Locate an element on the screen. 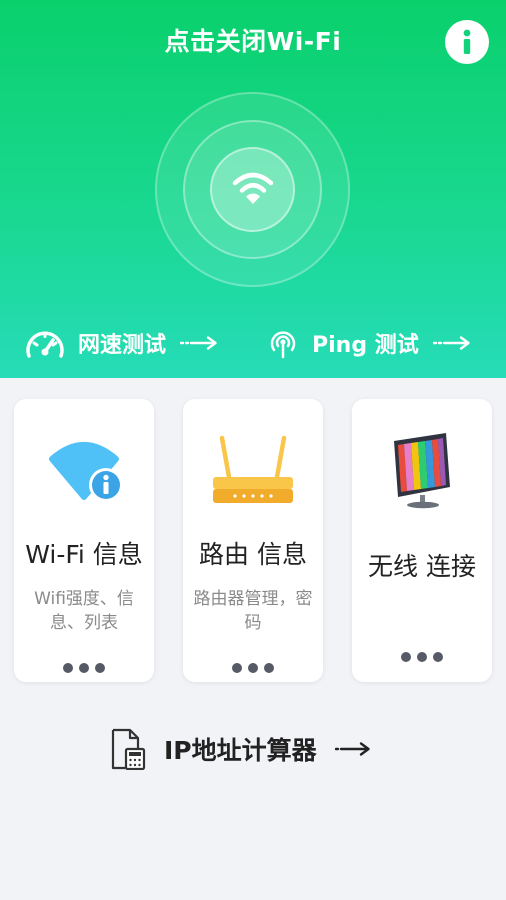  card-title: 无线 连接 is located at coordinates (422, 566).